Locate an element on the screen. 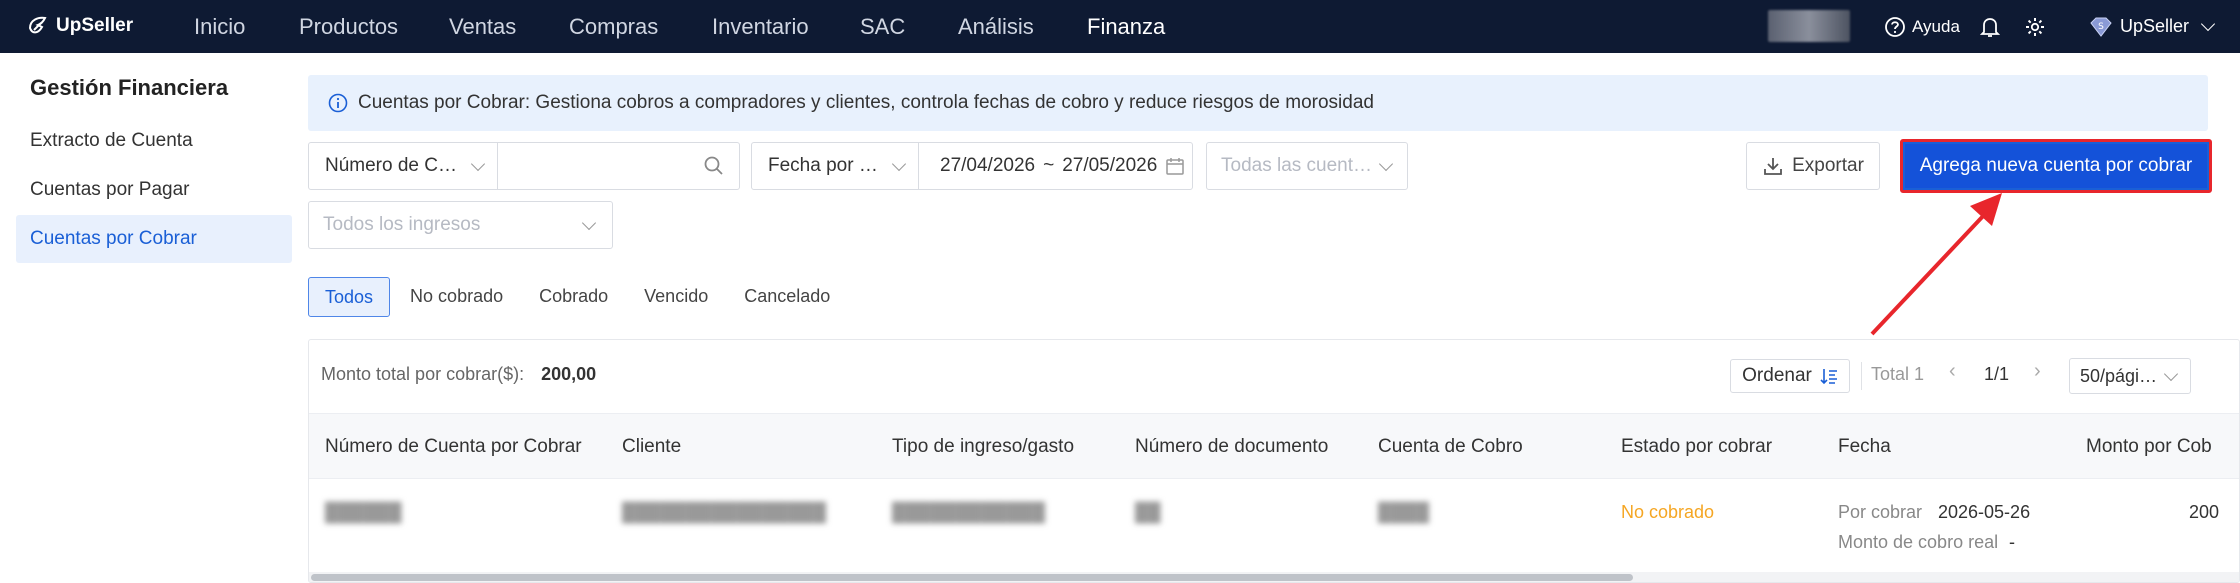 This screenshot has height=583, width=2240. nav-sac: SAC is located at coordinates (882, 26).